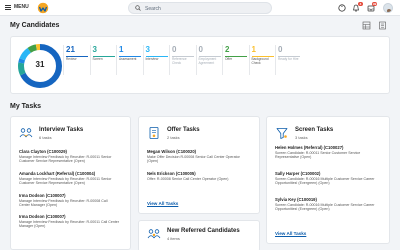  I want to click on candidate-stage-stat: 0 Reference Check, so click(182, 60).